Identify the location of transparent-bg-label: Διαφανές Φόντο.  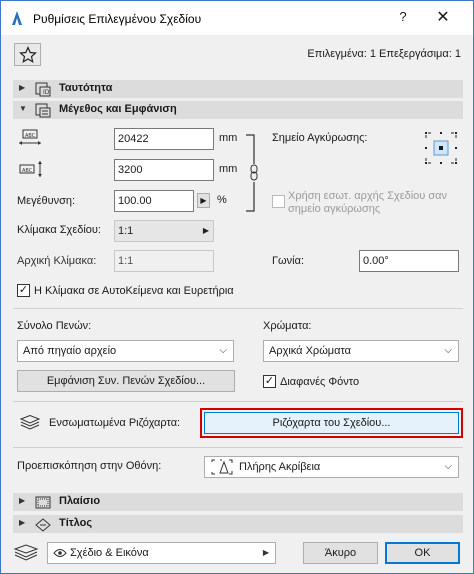
(320, 382).